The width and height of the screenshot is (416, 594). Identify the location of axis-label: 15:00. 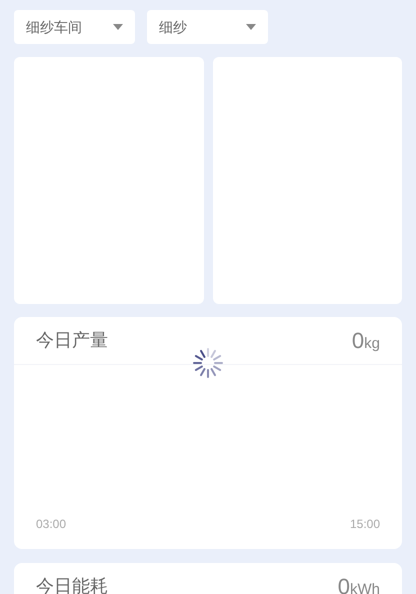
(365, 524).